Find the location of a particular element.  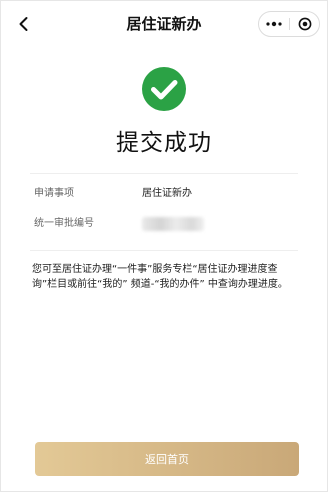

success-title: 提交成功 is located at coordinates (164, 143).